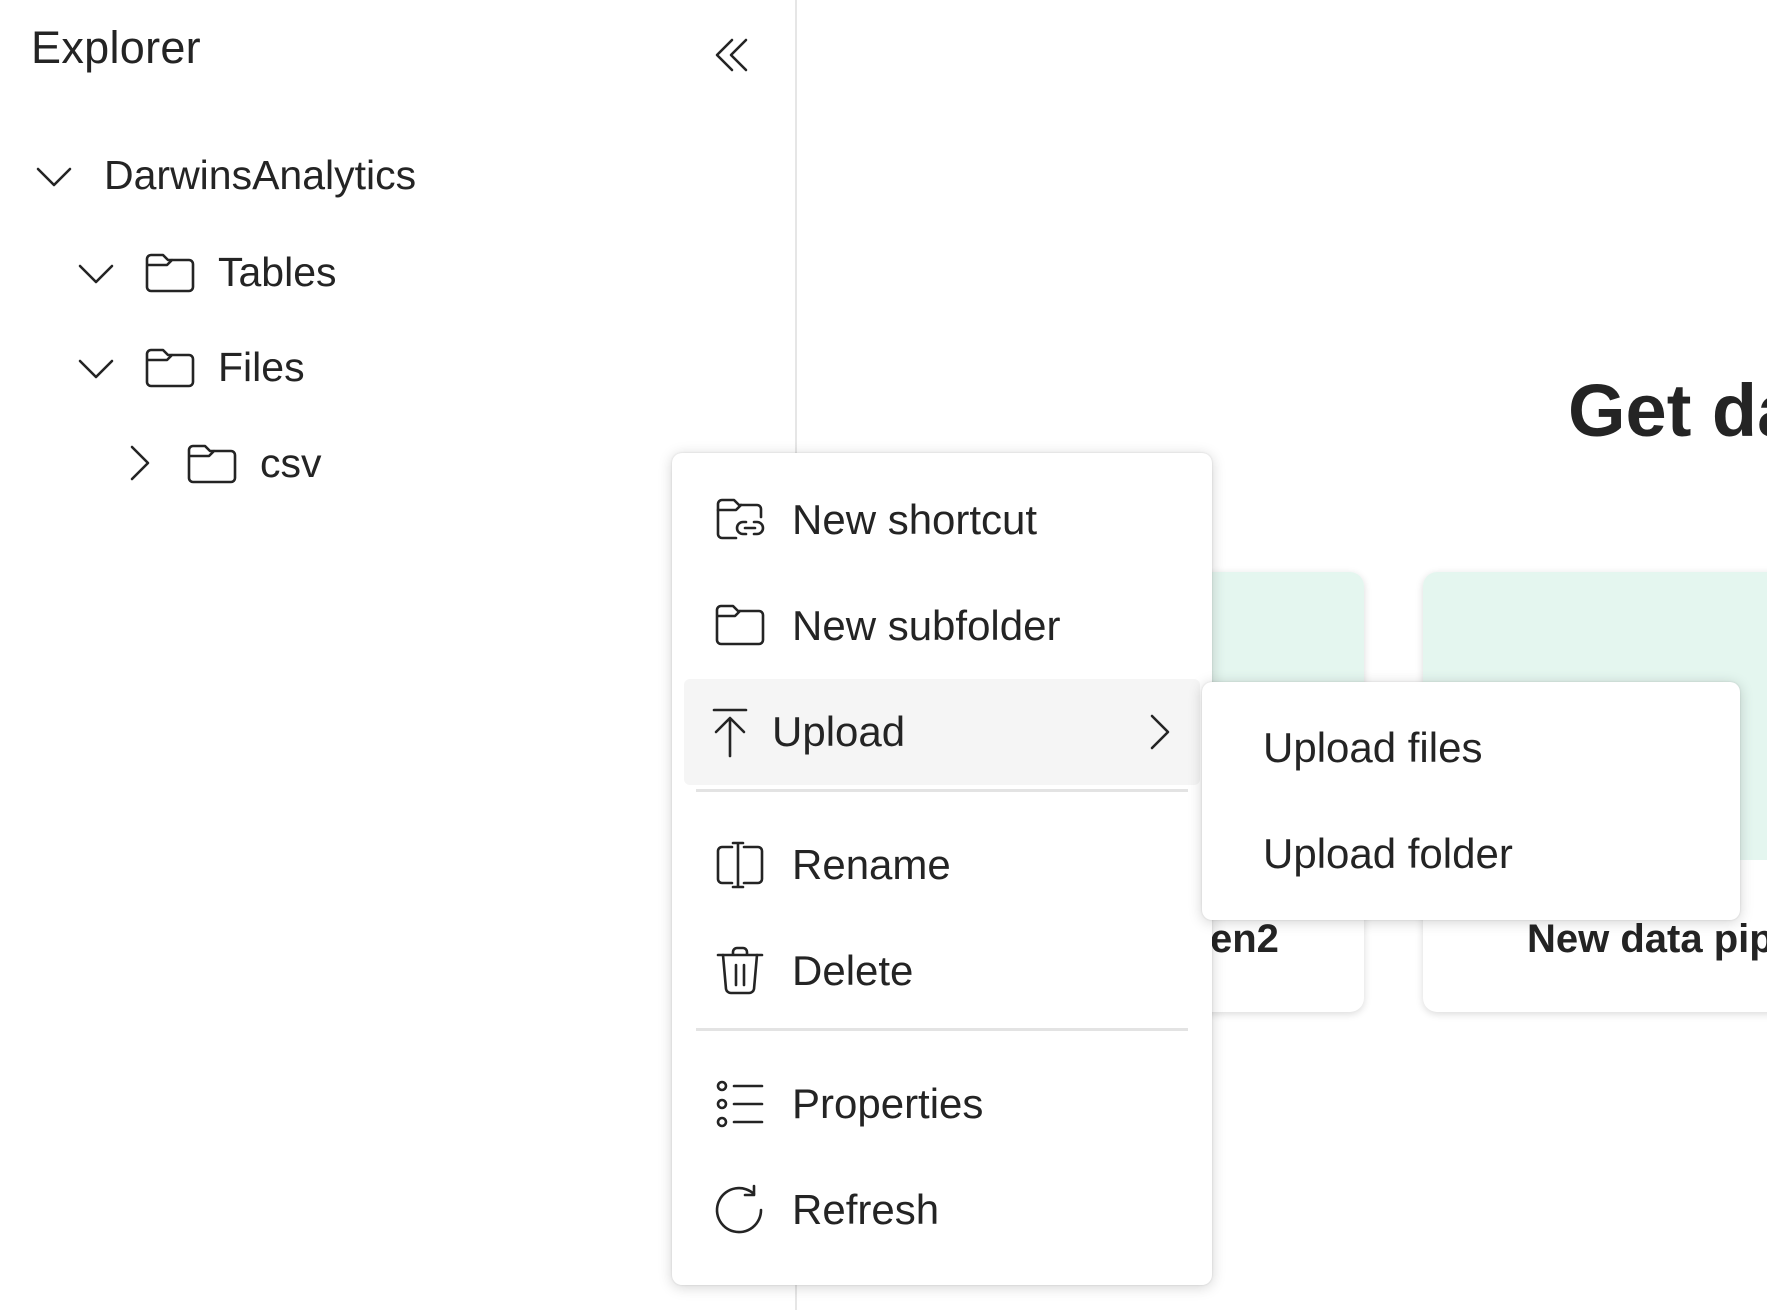 This screenshot has width=1767, height=1314. Describe the element at coordinates (740, 1104) in the screenshot. I see `list-icon` at that location.